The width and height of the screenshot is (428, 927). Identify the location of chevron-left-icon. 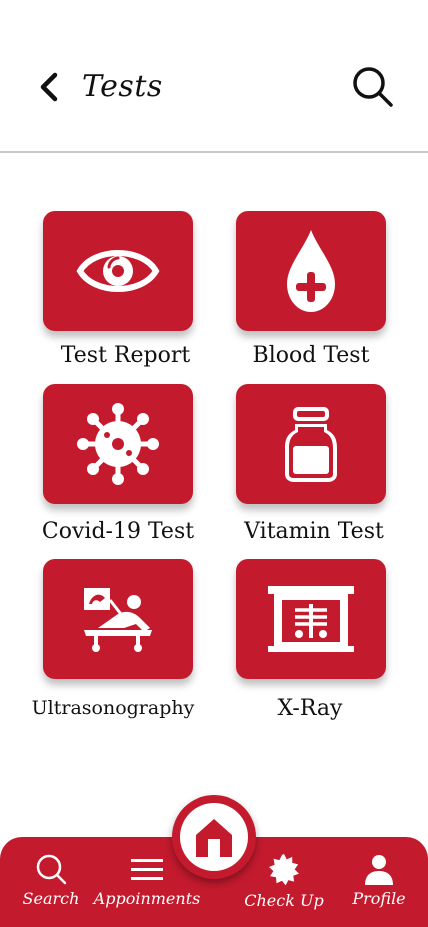
(49, 87).